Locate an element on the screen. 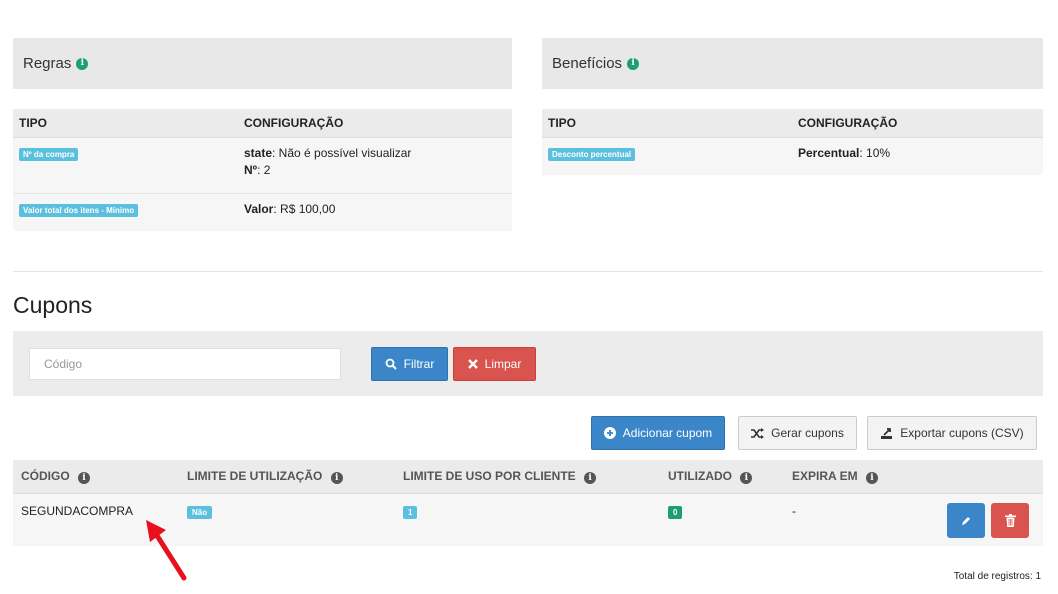 The image size is (1058, 594). rules-col-tipo: TIPO is located at coordinates (125, 123).